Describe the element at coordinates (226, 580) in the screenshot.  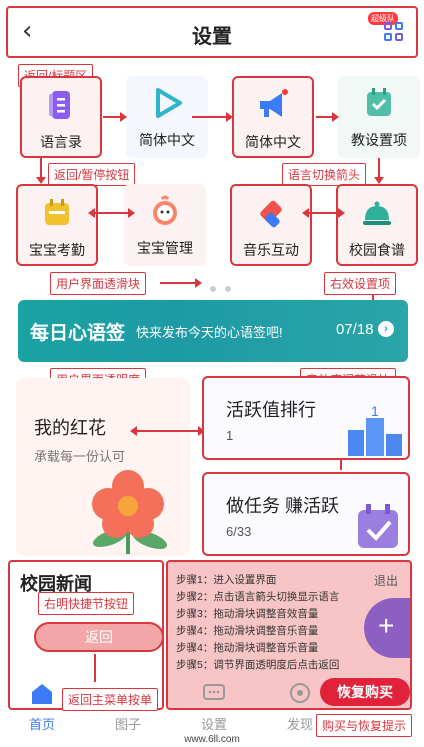
I see `step-item: 步骤1：进入设置界面` at that location.